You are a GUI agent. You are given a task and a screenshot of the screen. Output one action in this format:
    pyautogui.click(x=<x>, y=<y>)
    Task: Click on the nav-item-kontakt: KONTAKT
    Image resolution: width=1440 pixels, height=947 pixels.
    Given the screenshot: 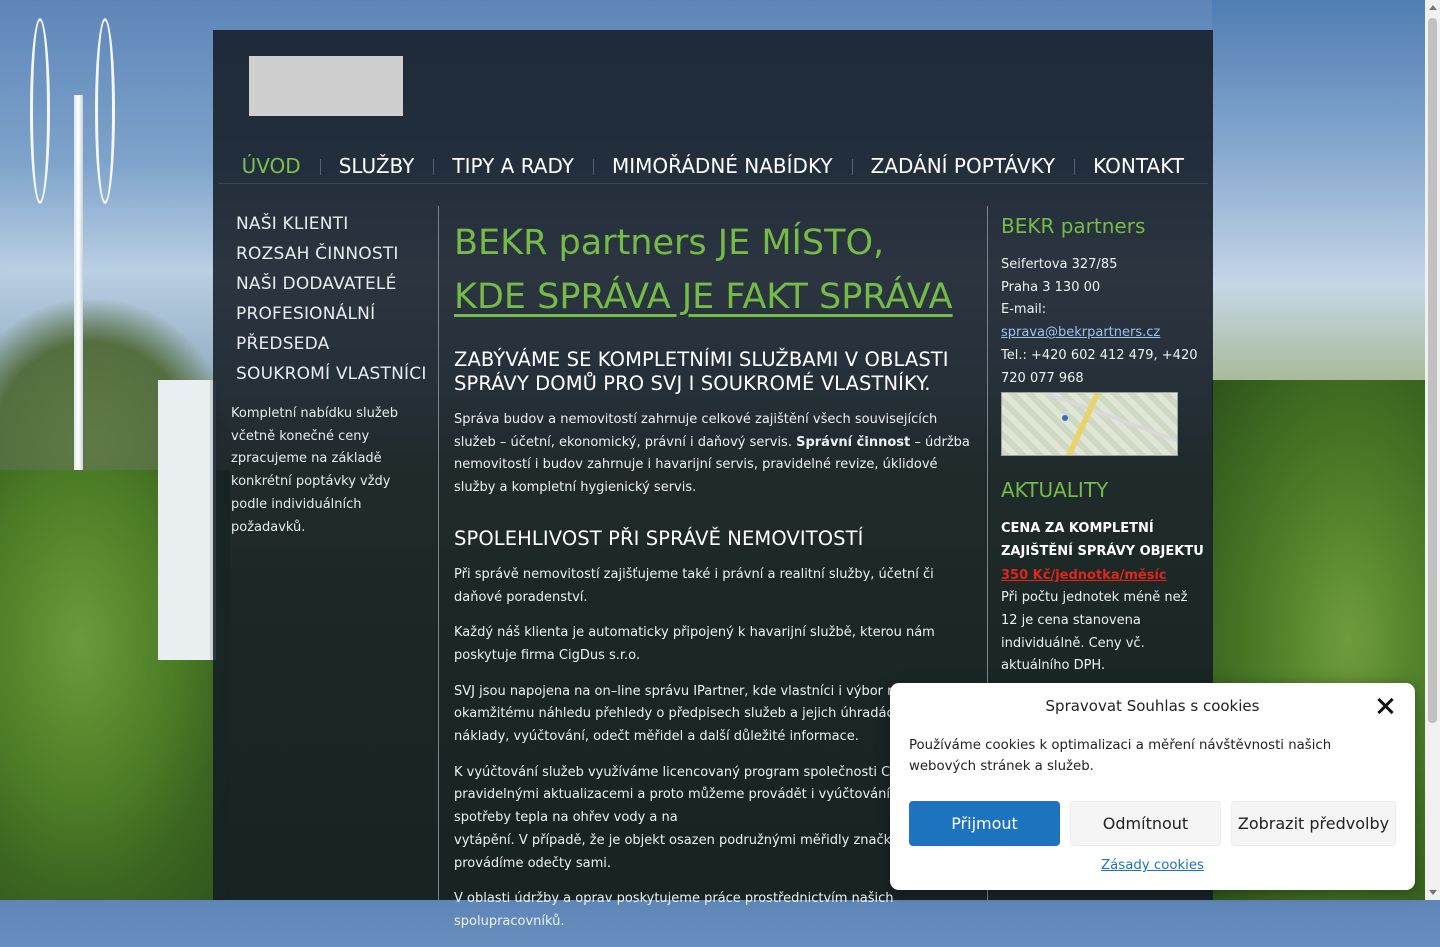 What is the action you would take?
    pyautogui.click(x=1138, y=166)
    